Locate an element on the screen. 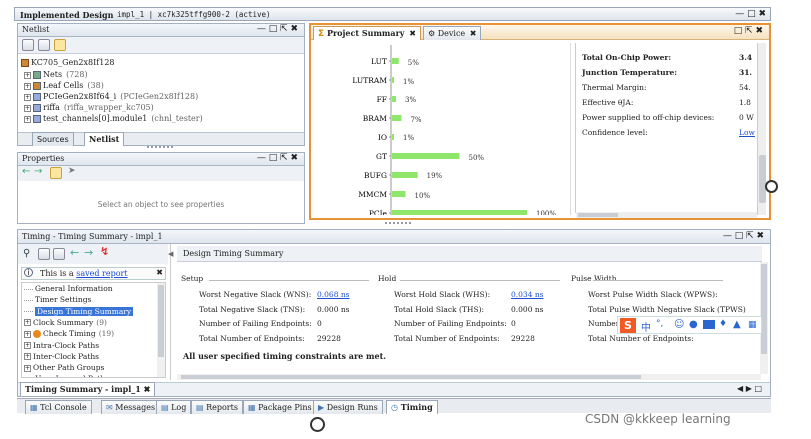  sogou-icon: S is located at coordinates (628, 325).